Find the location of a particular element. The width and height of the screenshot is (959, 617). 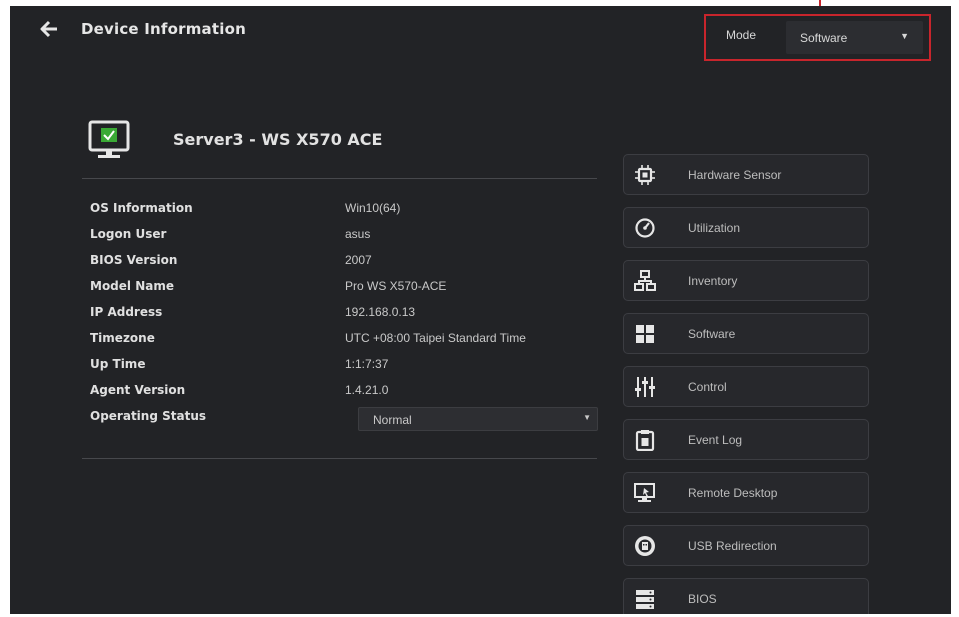

menu-item-label: Inventory is located at coordinates (713, 281).